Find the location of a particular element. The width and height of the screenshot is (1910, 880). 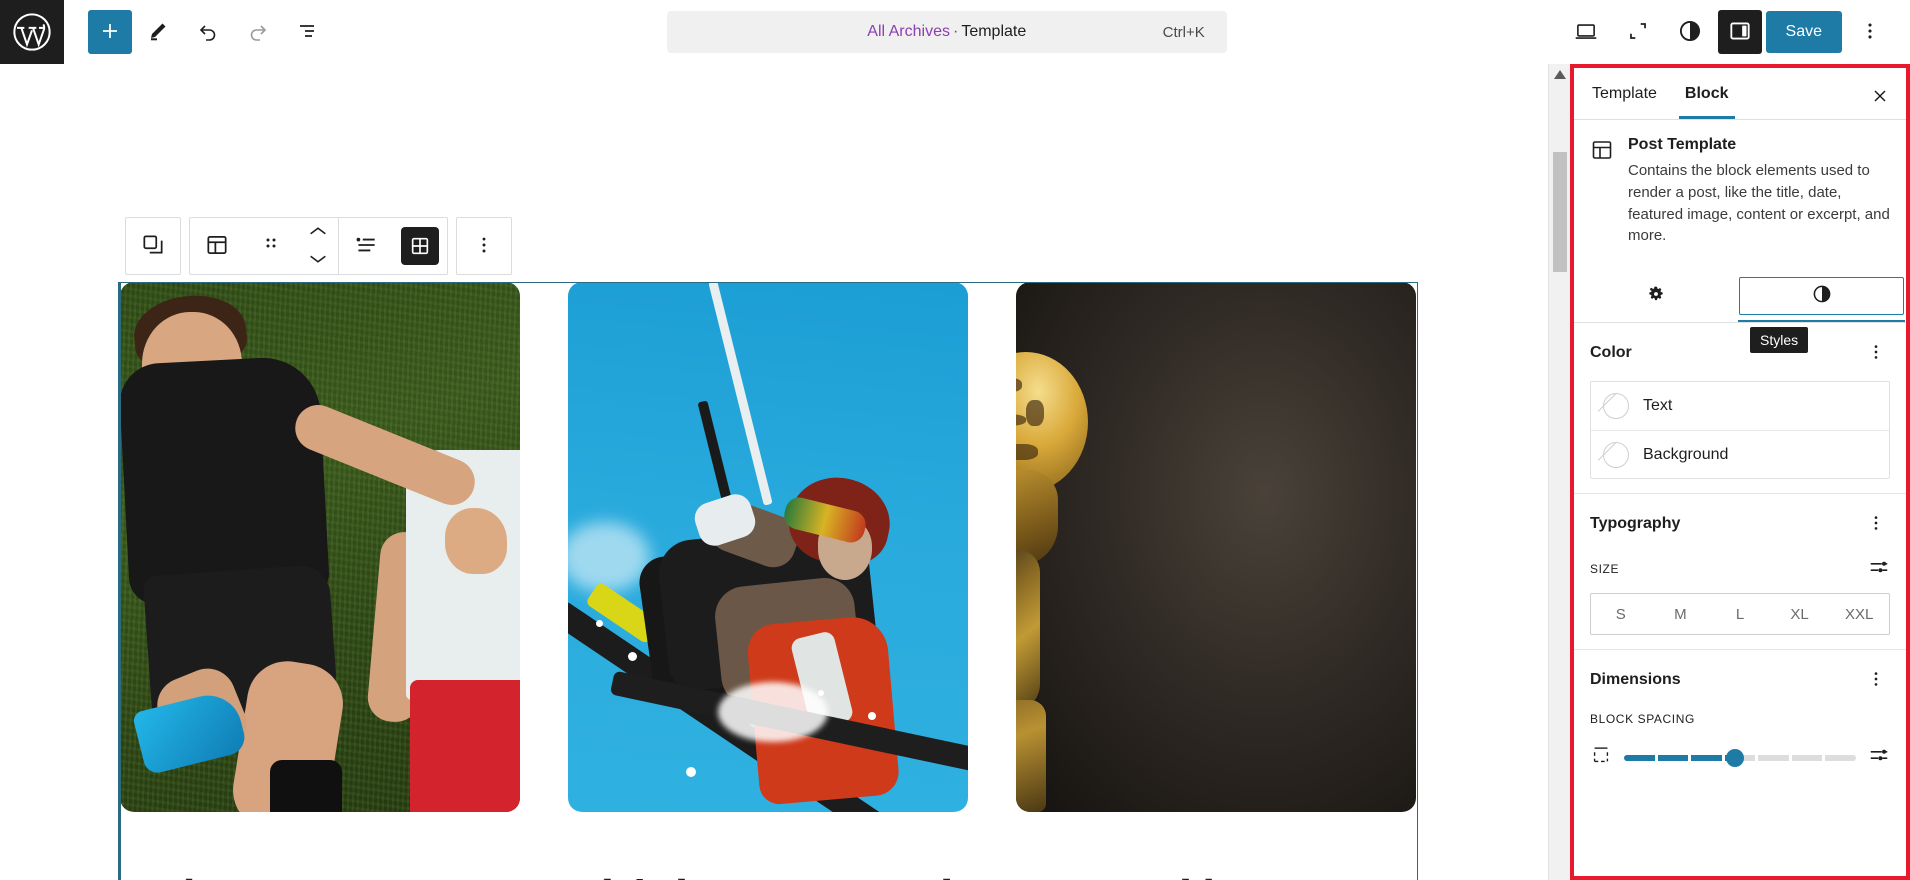

styles-tab is located at coordinates (1821, 299).